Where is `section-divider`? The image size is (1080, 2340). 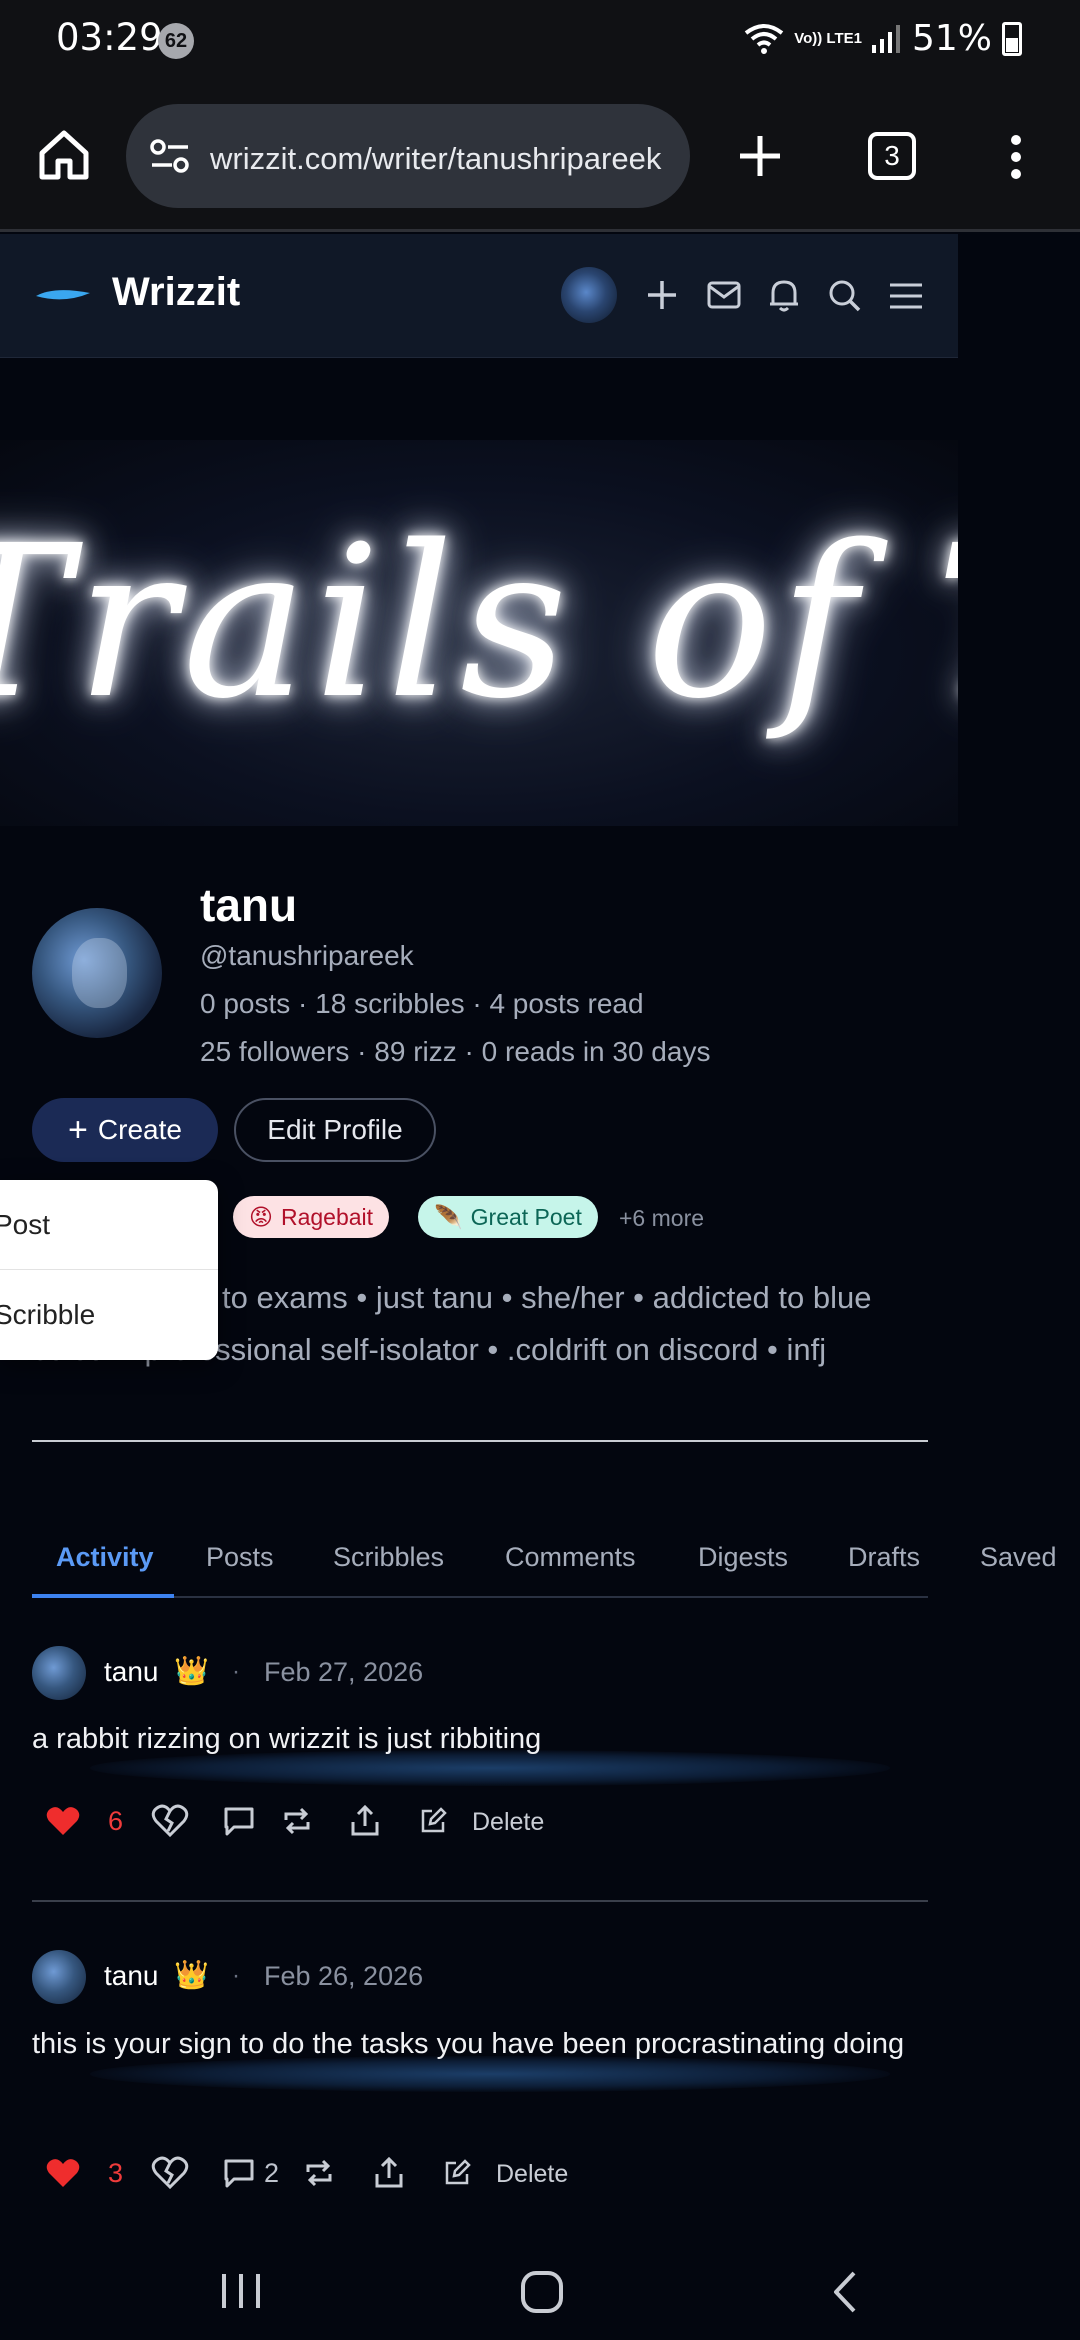
section-divider is located at coordinates (480, 1441).